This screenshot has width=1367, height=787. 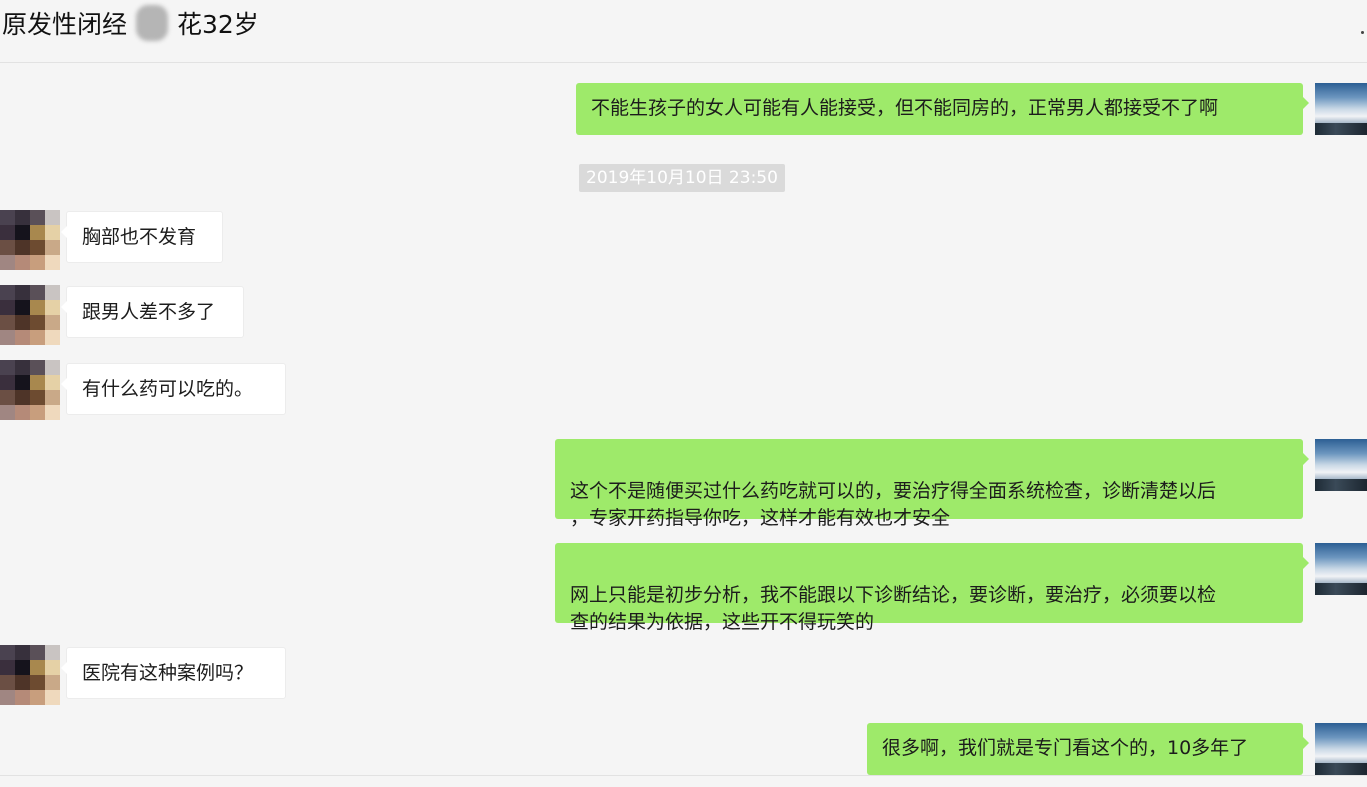 I want to click on message-bubble-received: 有什么药可以吃的。, so click(x=173, y=389).